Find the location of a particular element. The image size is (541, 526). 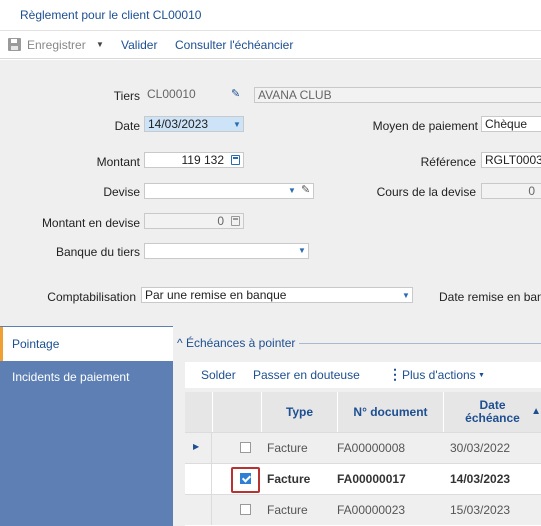

date-label: Date is located at coordinates (127, 126).